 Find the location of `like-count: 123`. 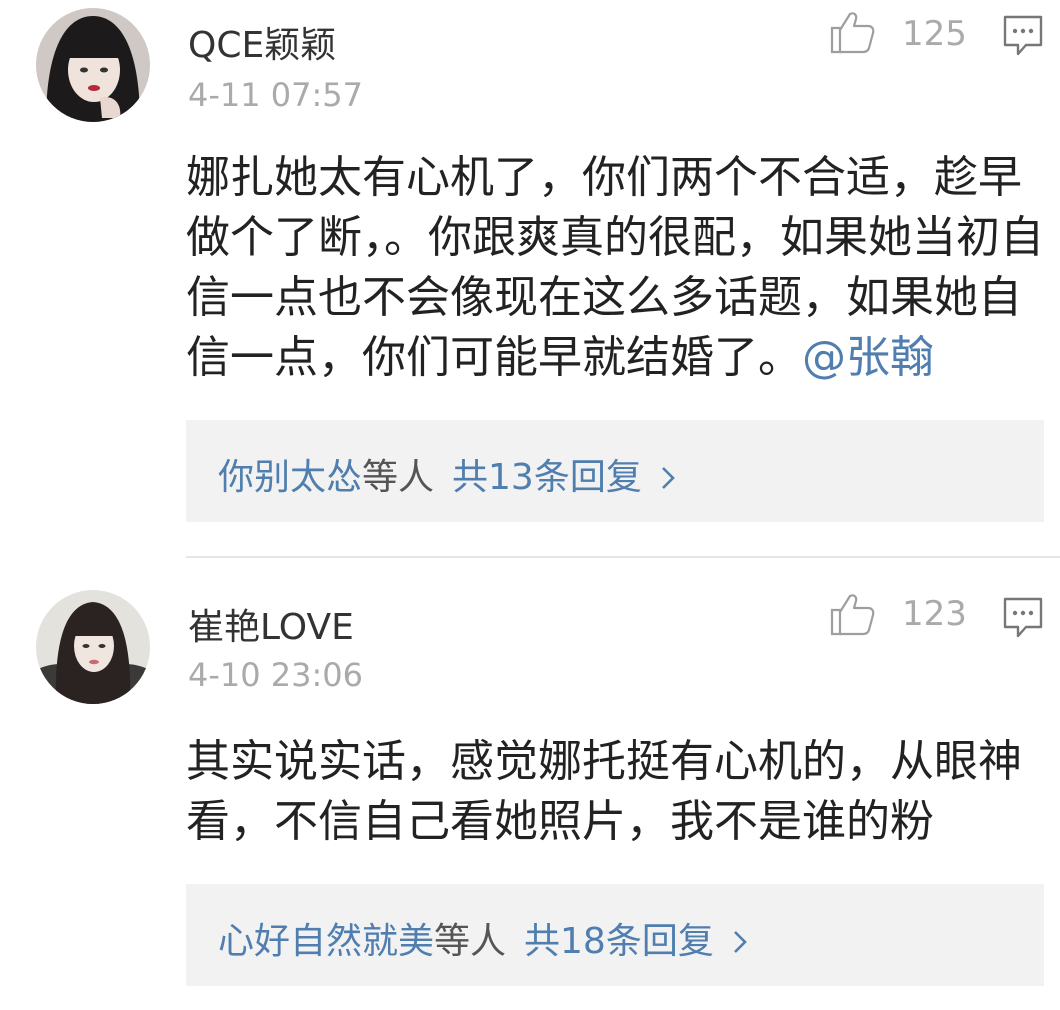

like-count: 123 is located at coordinates (934, 614).